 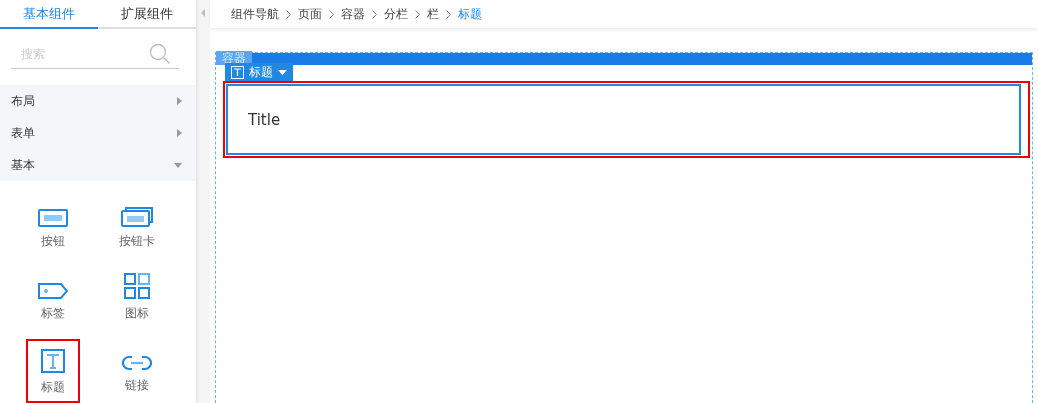 I want to click on tag-icon, so click(x=53, y=291).